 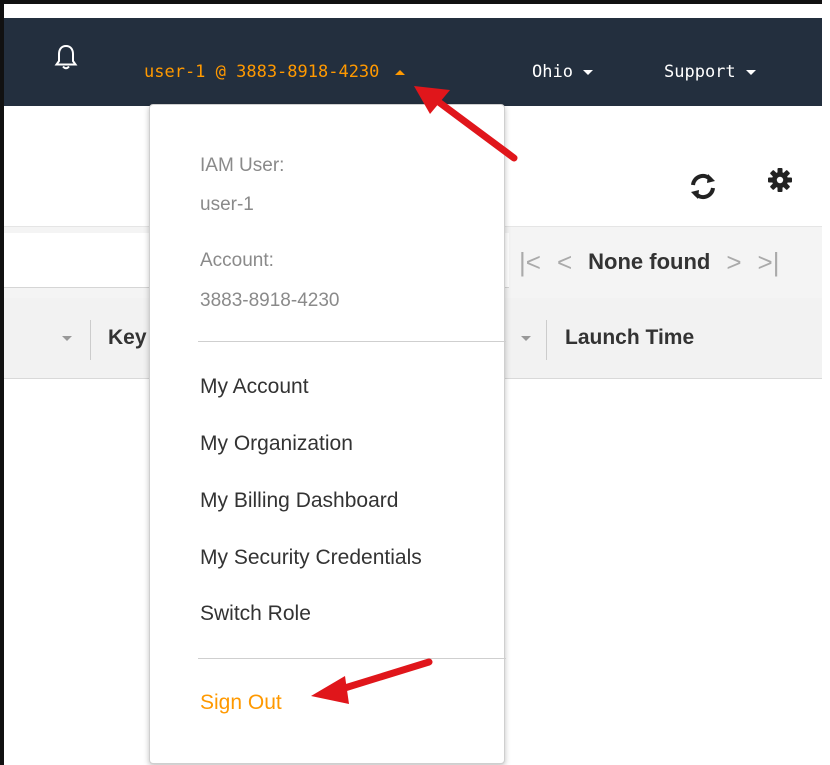 I want to click on menu-item-security-credentials: My Security Credentials, so click(x=311, y=558).